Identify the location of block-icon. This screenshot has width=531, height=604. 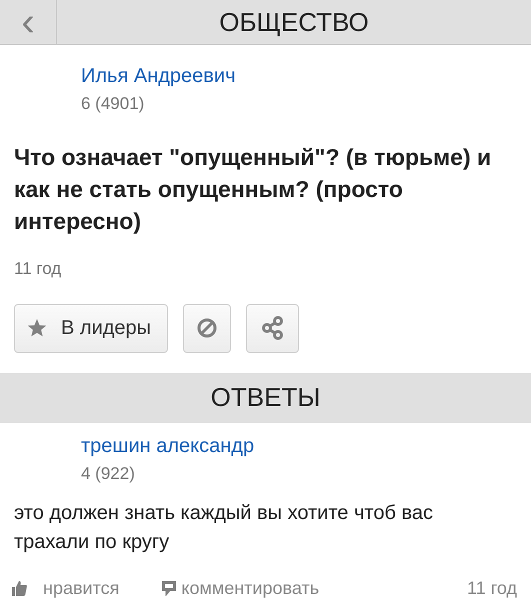
(207, 328).